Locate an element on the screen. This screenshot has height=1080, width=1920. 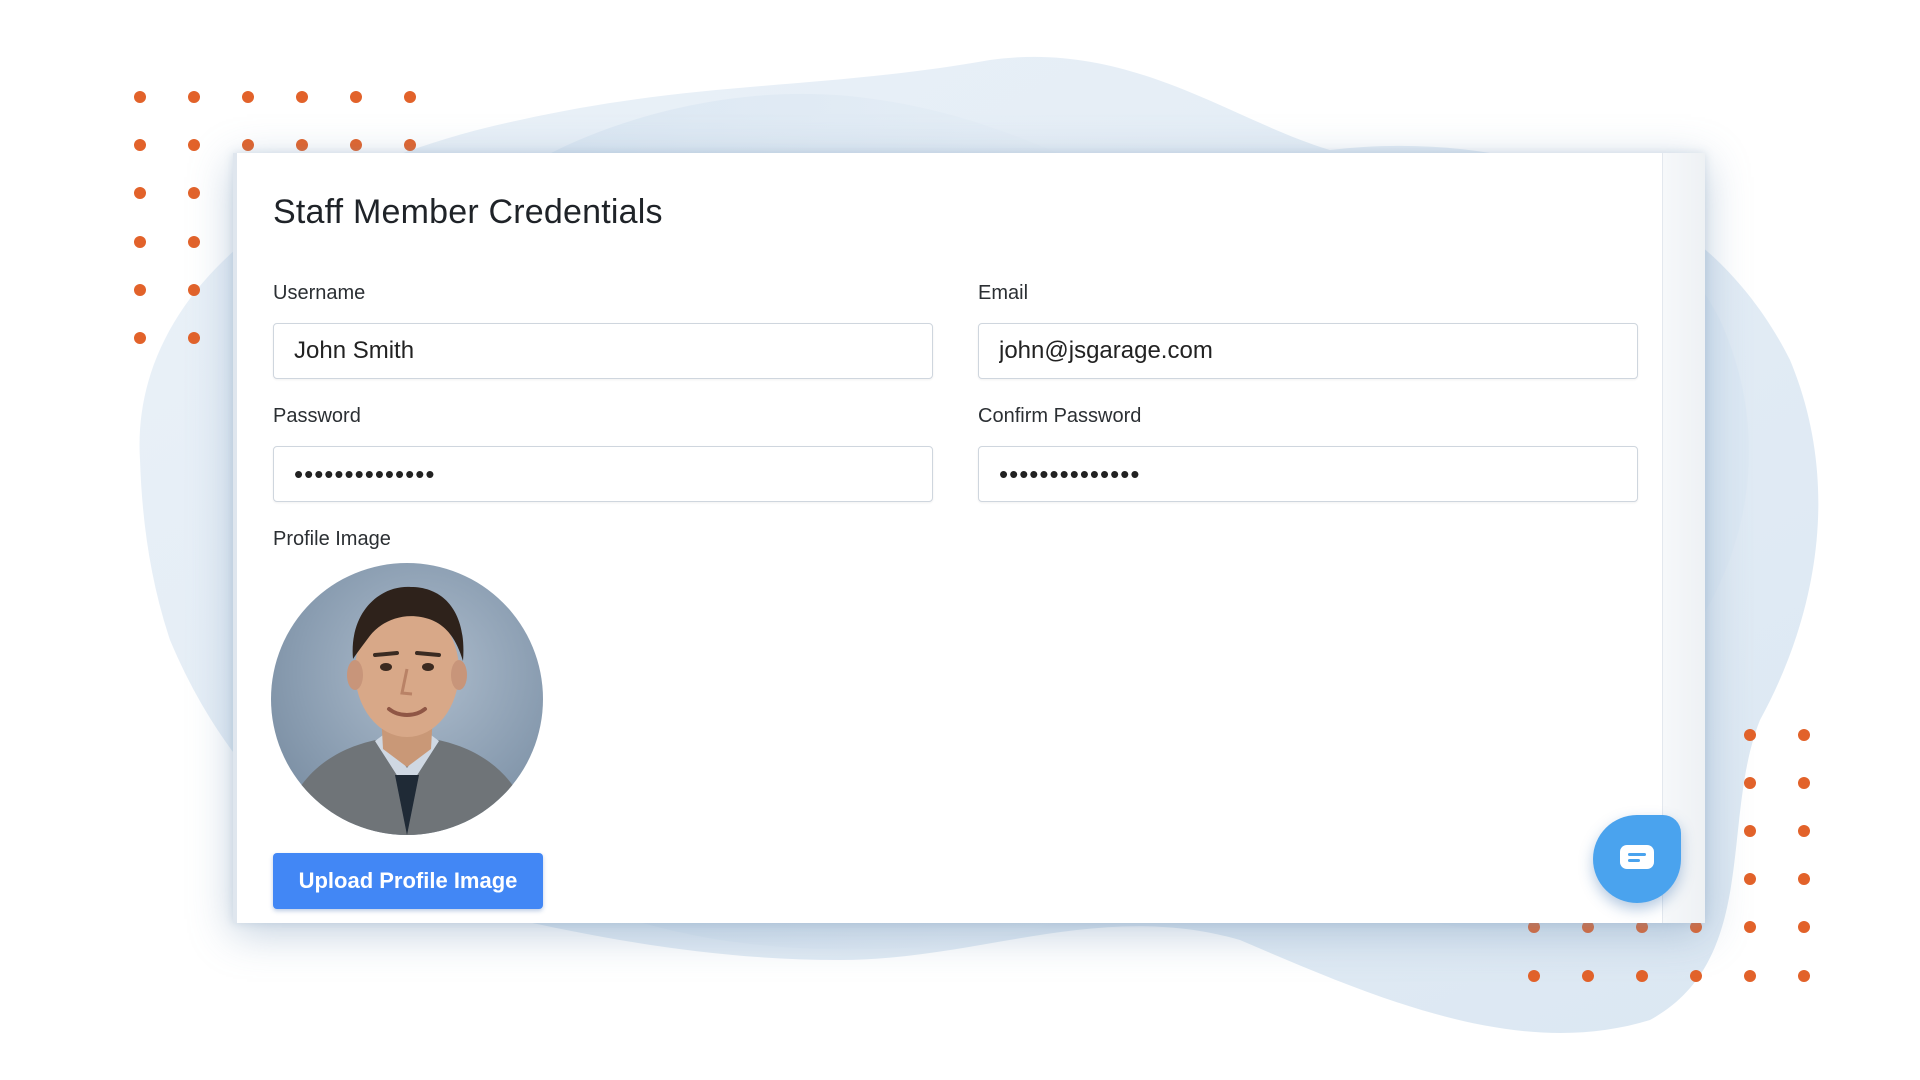
chat-icon is located at coordinates (1637, 857).